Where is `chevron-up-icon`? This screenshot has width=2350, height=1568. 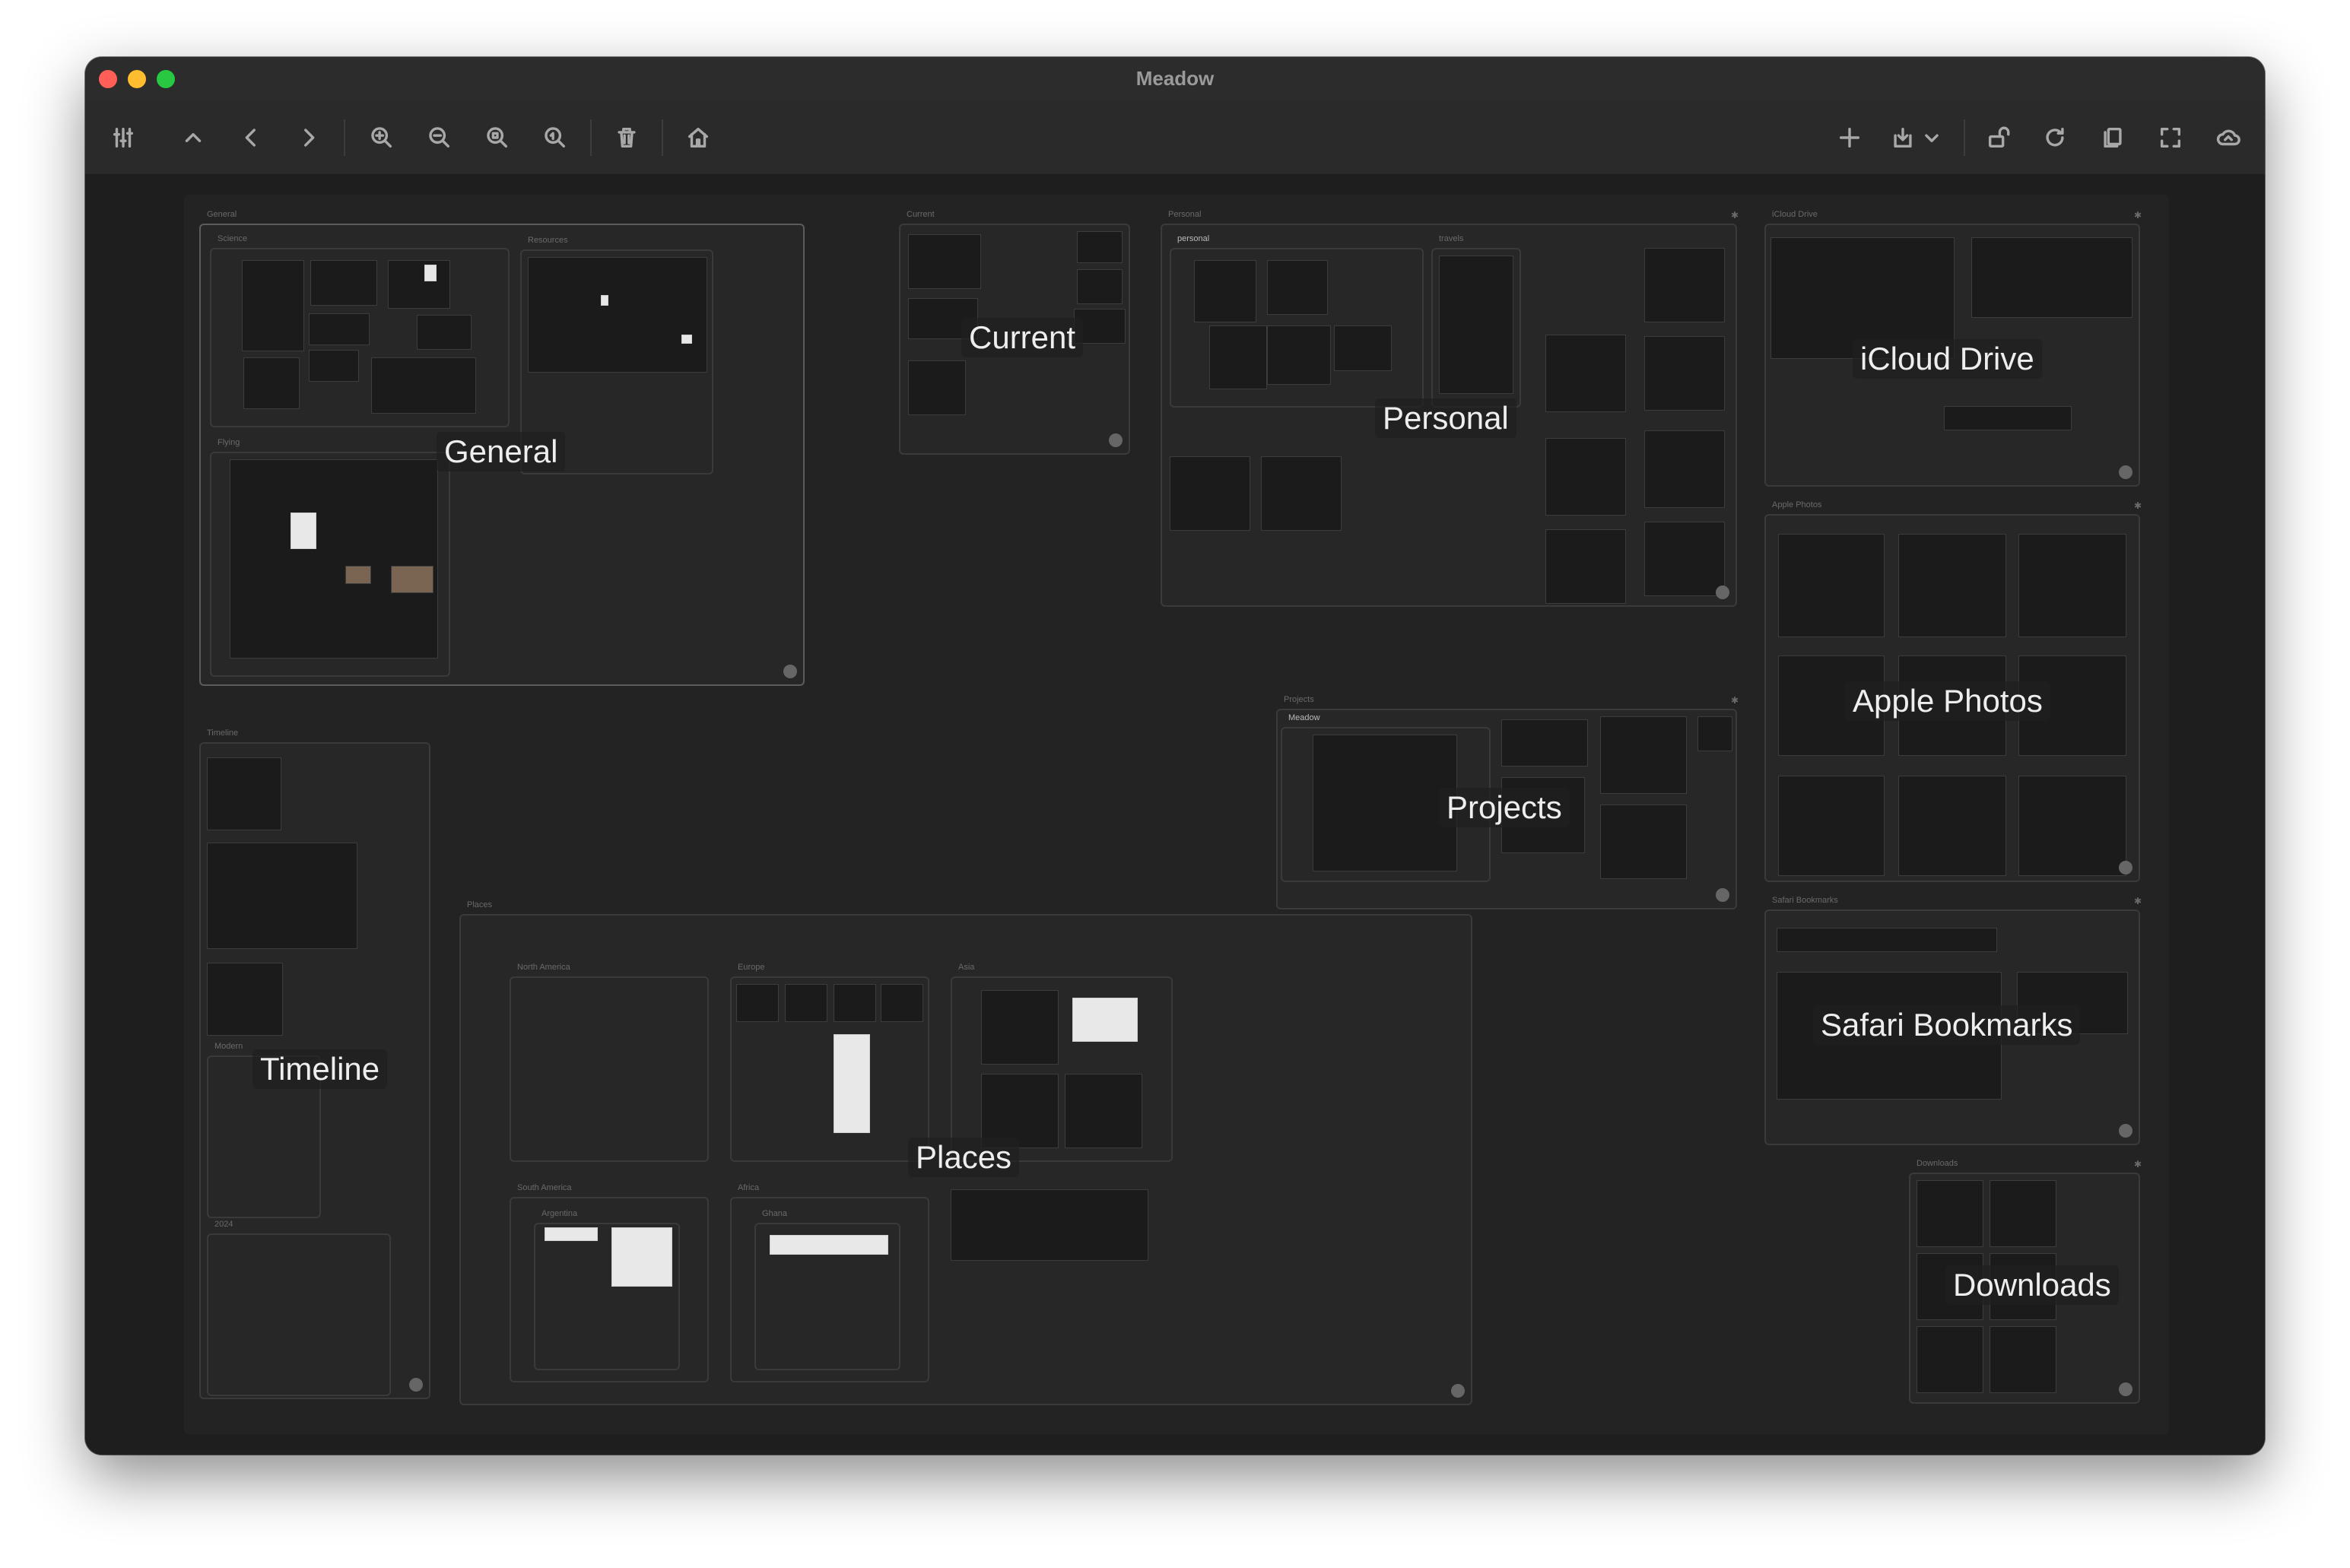 chevron-up-icon is located at coordinates (193, 137).